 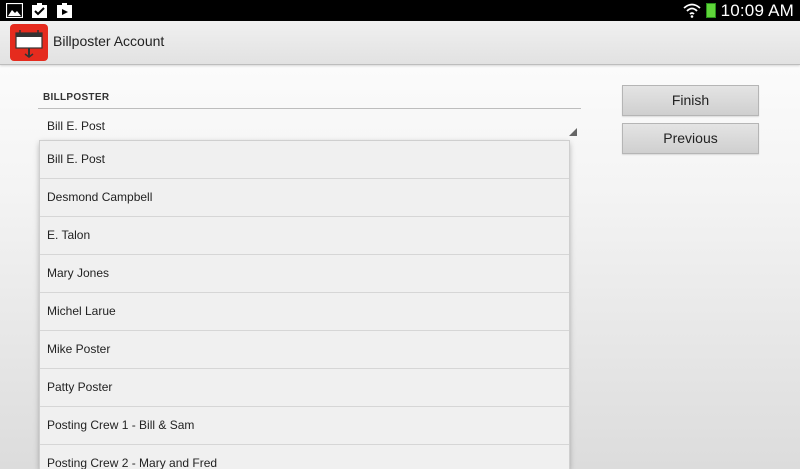 What do you see at coordinates (710, 10) in the screenshot?
I see `battery-icon` at bounding box center [710, 10].